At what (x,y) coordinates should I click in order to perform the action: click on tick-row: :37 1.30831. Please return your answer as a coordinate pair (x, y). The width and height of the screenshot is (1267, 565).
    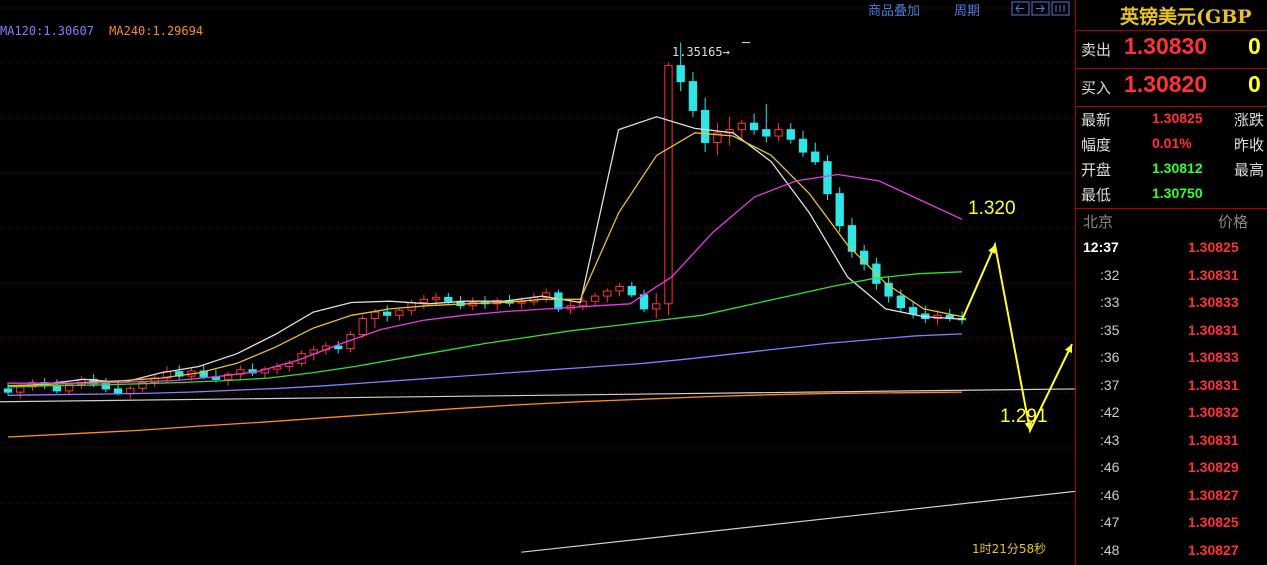
    Looking at the image, I should click on (1171, 386).